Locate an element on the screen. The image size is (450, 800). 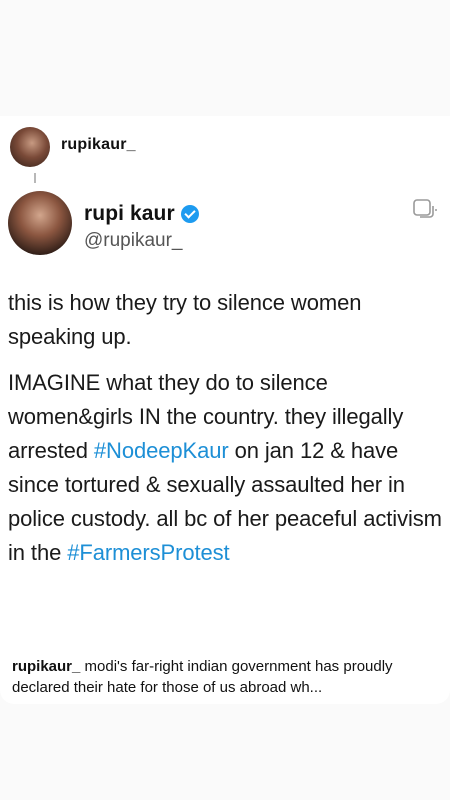
hashtag-link: #FarmersProtest is located at coordinates (148, 552).